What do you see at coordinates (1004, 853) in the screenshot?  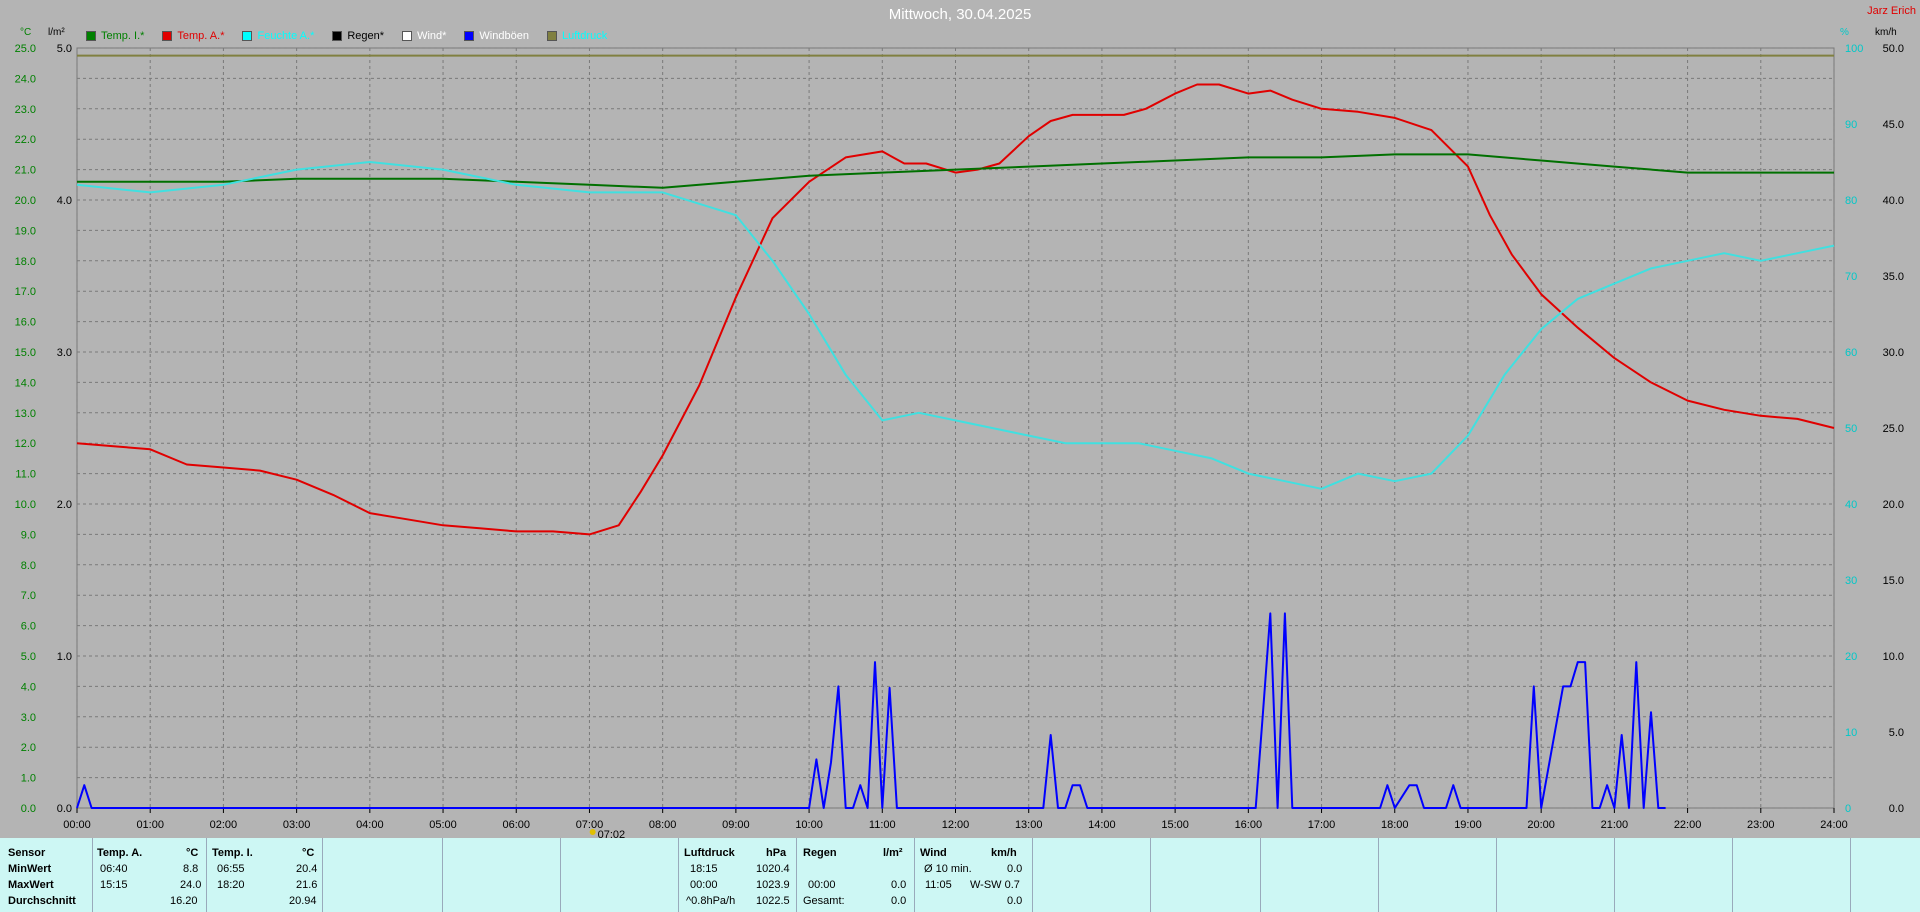 I see `wind-unit: km/h` at bounding box center [1004, 853].